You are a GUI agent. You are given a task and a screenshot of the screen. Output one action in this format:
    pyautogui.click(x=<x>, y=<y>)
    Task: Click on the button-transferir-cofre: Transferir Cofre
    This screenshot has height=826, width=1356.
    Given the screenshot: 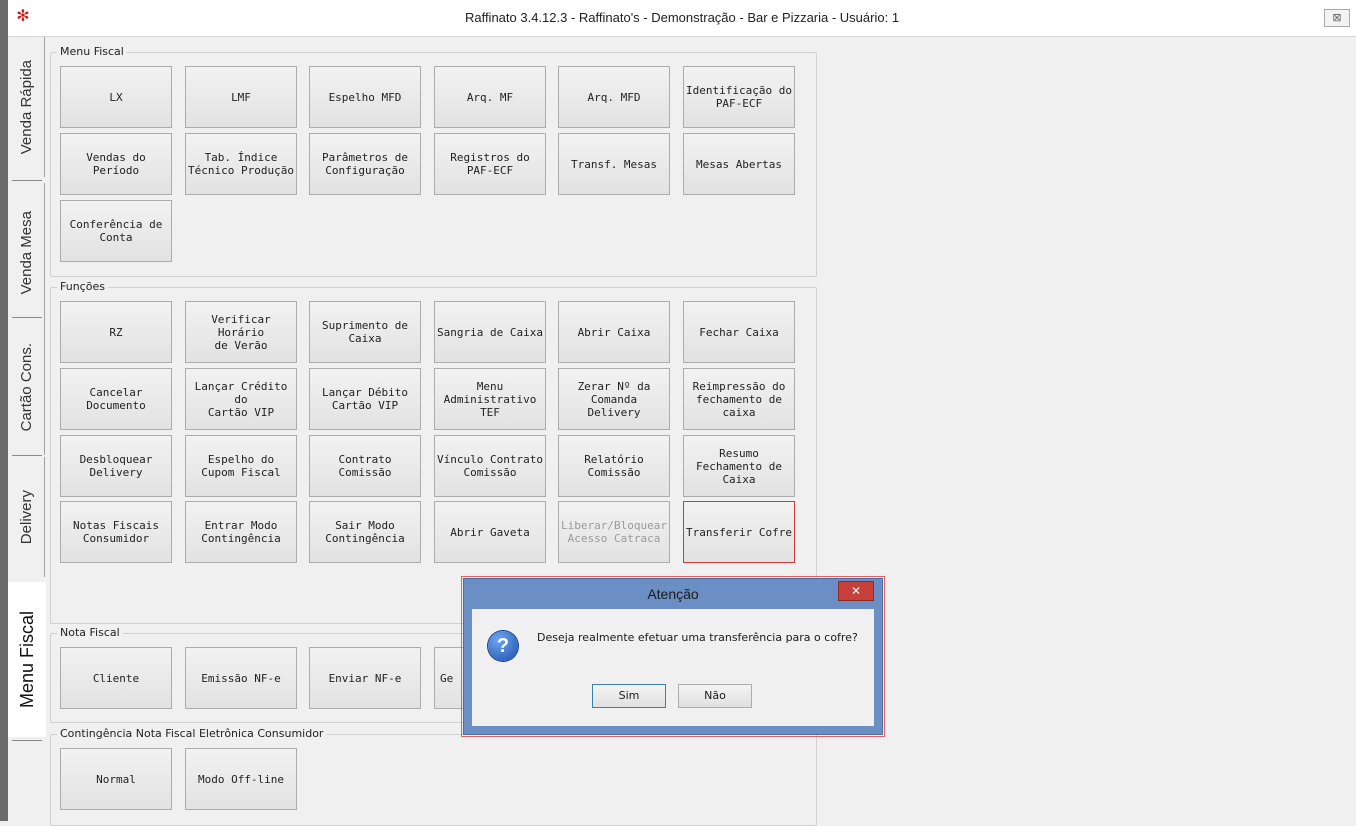 What is the action you would take?
    pyautogui.click(x=739, y=532)
    